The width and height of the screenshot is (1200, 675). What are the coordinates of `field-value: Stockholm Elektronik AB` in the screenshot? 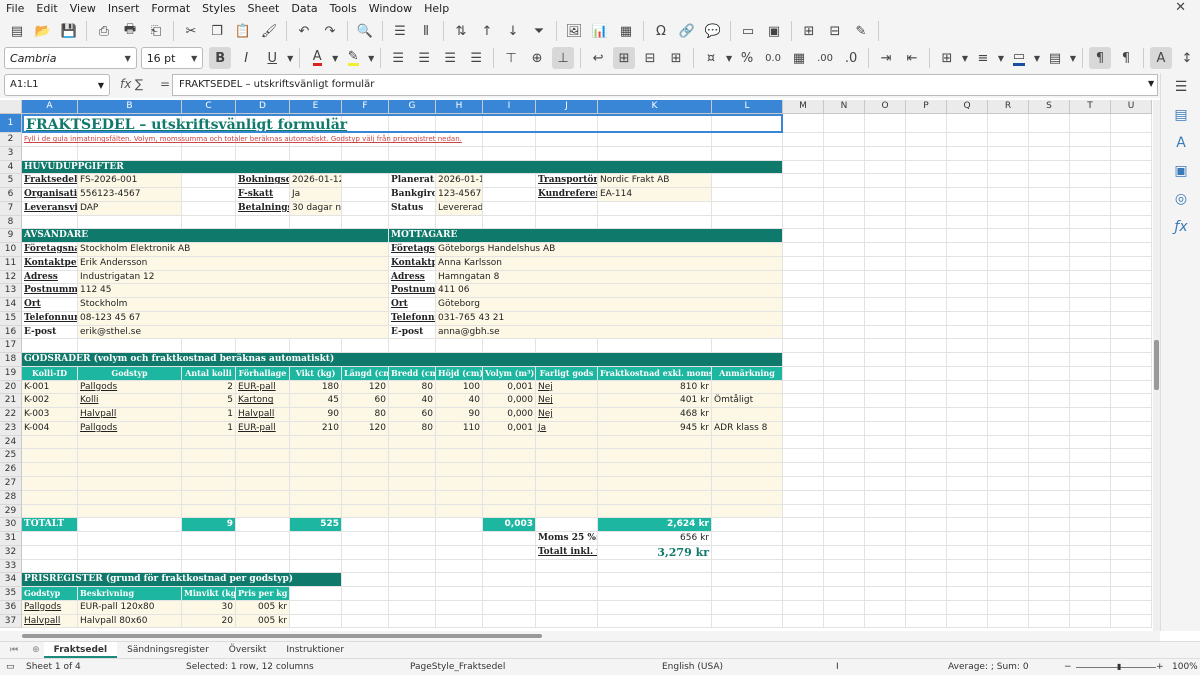 It's located at (233, 250).